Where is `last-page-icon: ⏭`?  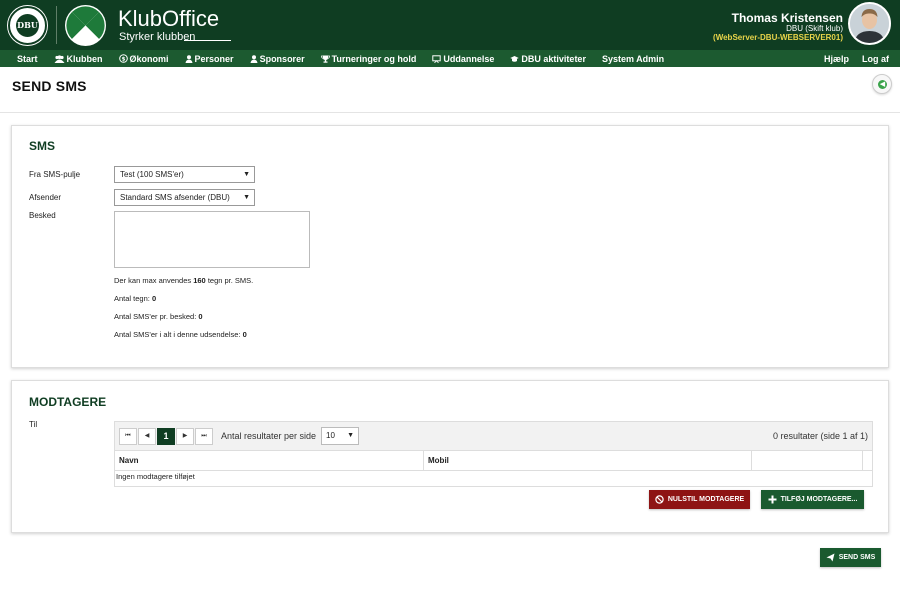
last-page-icon: ⏭ is located at coordinates (204, 436).